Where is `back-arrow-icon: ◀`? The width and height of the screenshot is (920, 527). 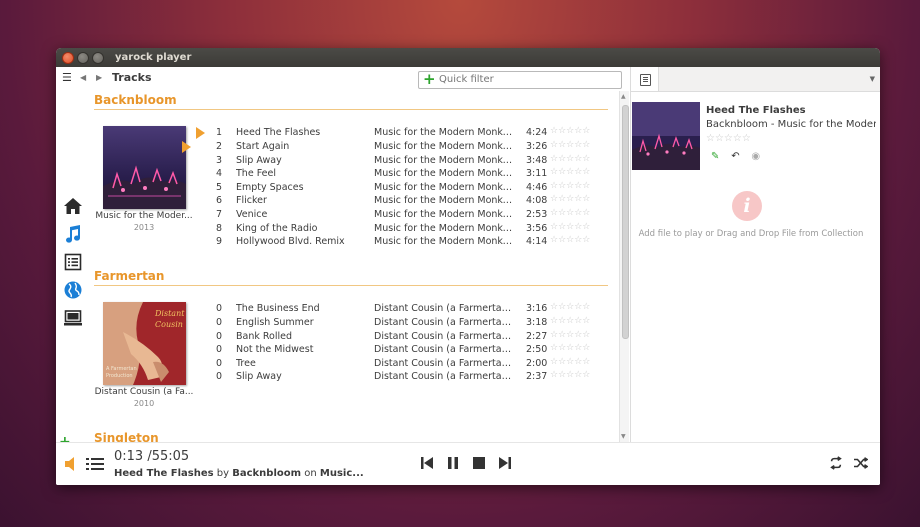
back-arrow-icon: ◀ is located at coordinates (83, 77).